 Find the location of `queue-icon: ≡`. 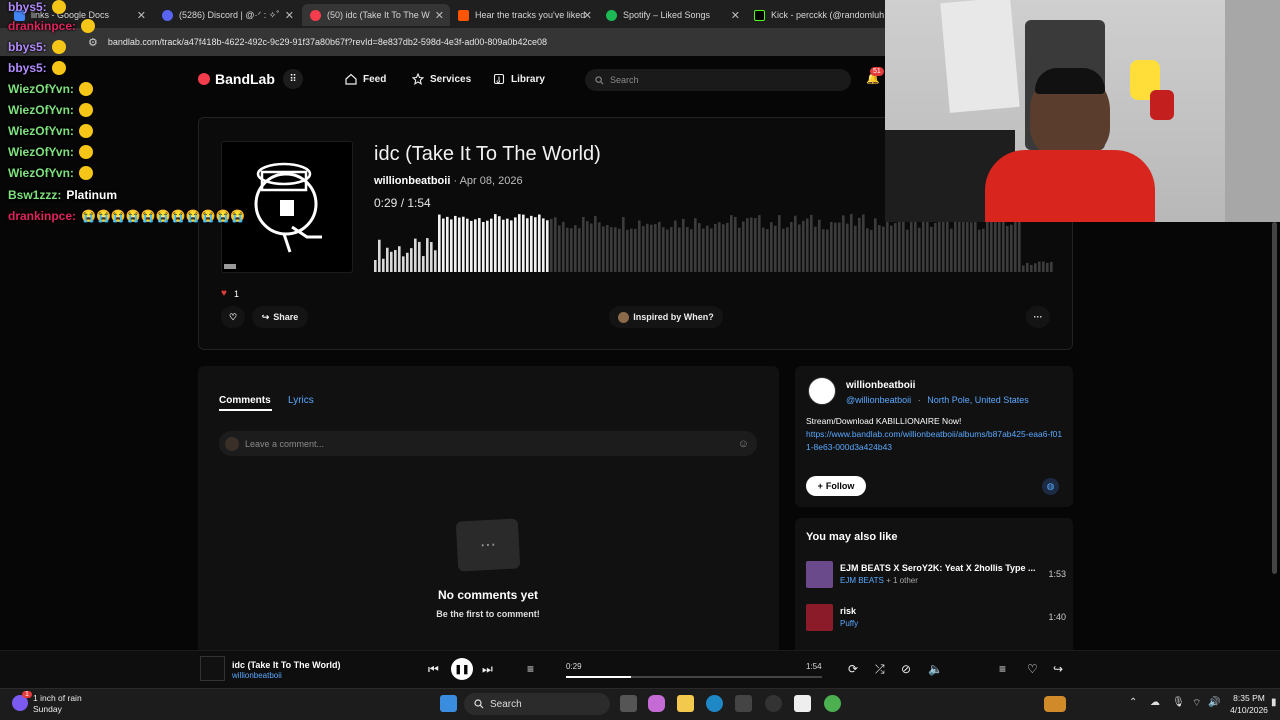

queue-icon: ≡ is located at coordinates (530, 669).